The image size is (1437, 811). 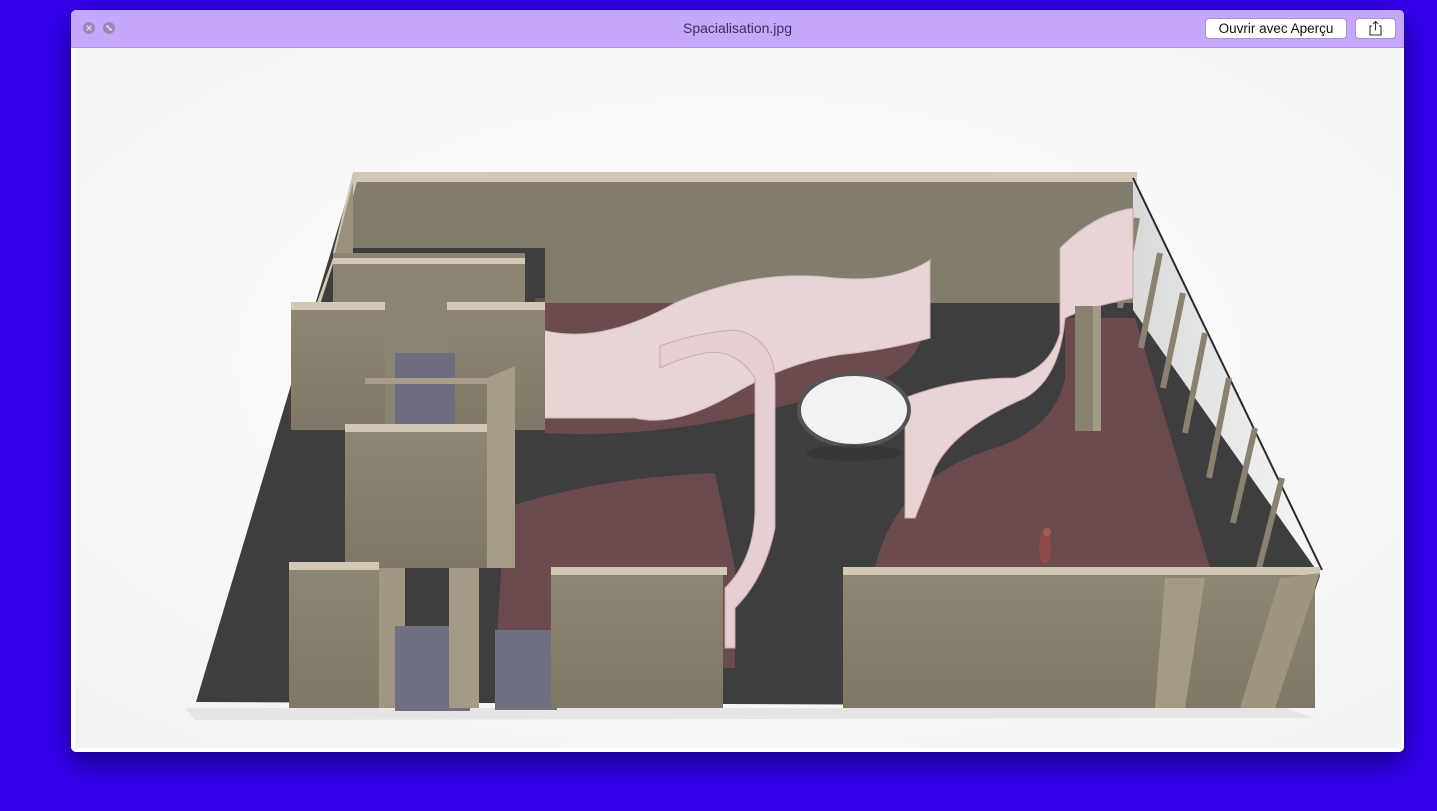 What do you see at coordinates (745, 177) in the screenshot?
I see `back-wall-top` at bounding box center [745, 177].